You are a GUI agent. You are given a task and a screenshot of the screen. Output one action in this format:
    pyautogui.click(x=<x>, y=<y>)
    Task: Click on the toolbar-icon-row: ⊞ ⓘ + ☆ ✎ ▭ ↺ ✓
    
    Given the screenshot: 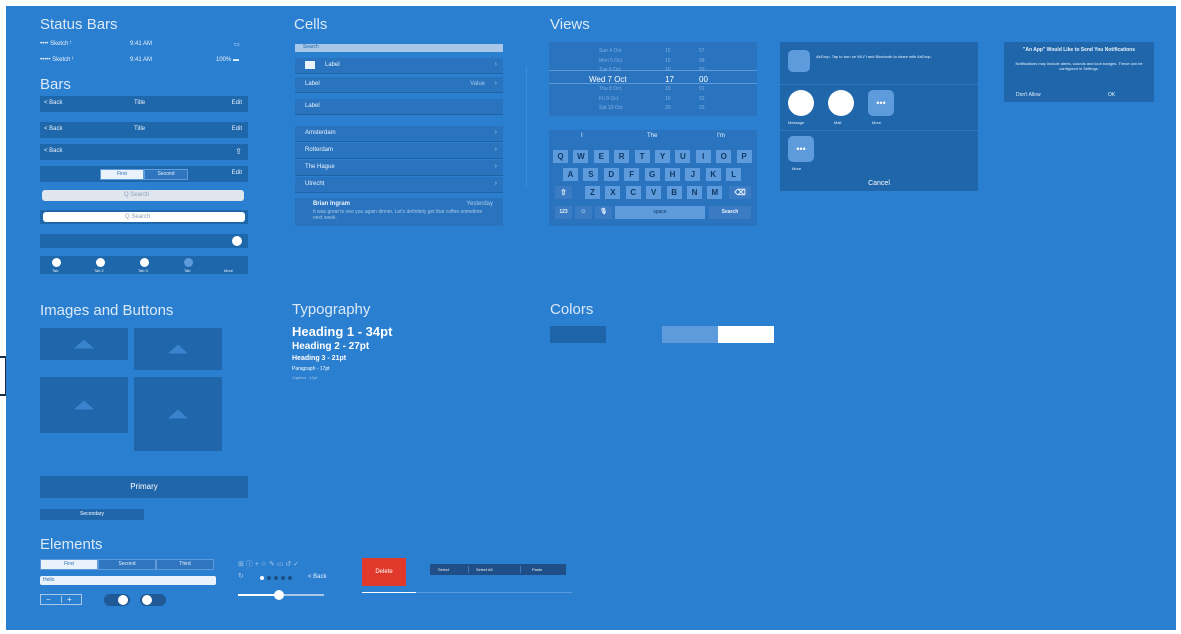 What is the action you would take?
    pyautogui.click(x=268, y=564)
    